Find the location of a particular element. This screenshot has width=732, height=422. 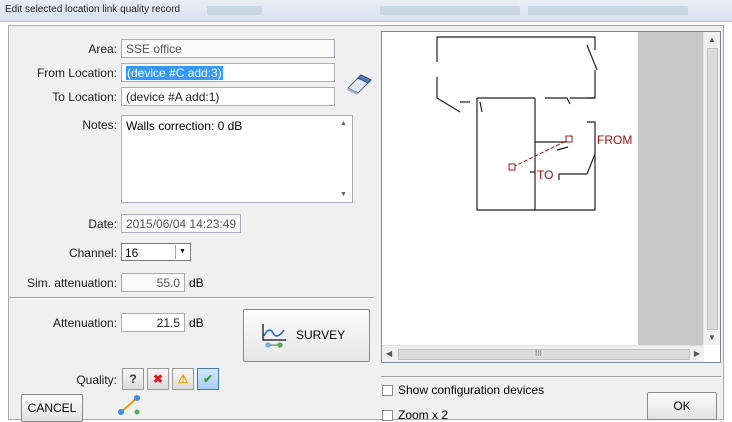

from-location-field: (device #C add:3) is located at coordinates (228, 72).